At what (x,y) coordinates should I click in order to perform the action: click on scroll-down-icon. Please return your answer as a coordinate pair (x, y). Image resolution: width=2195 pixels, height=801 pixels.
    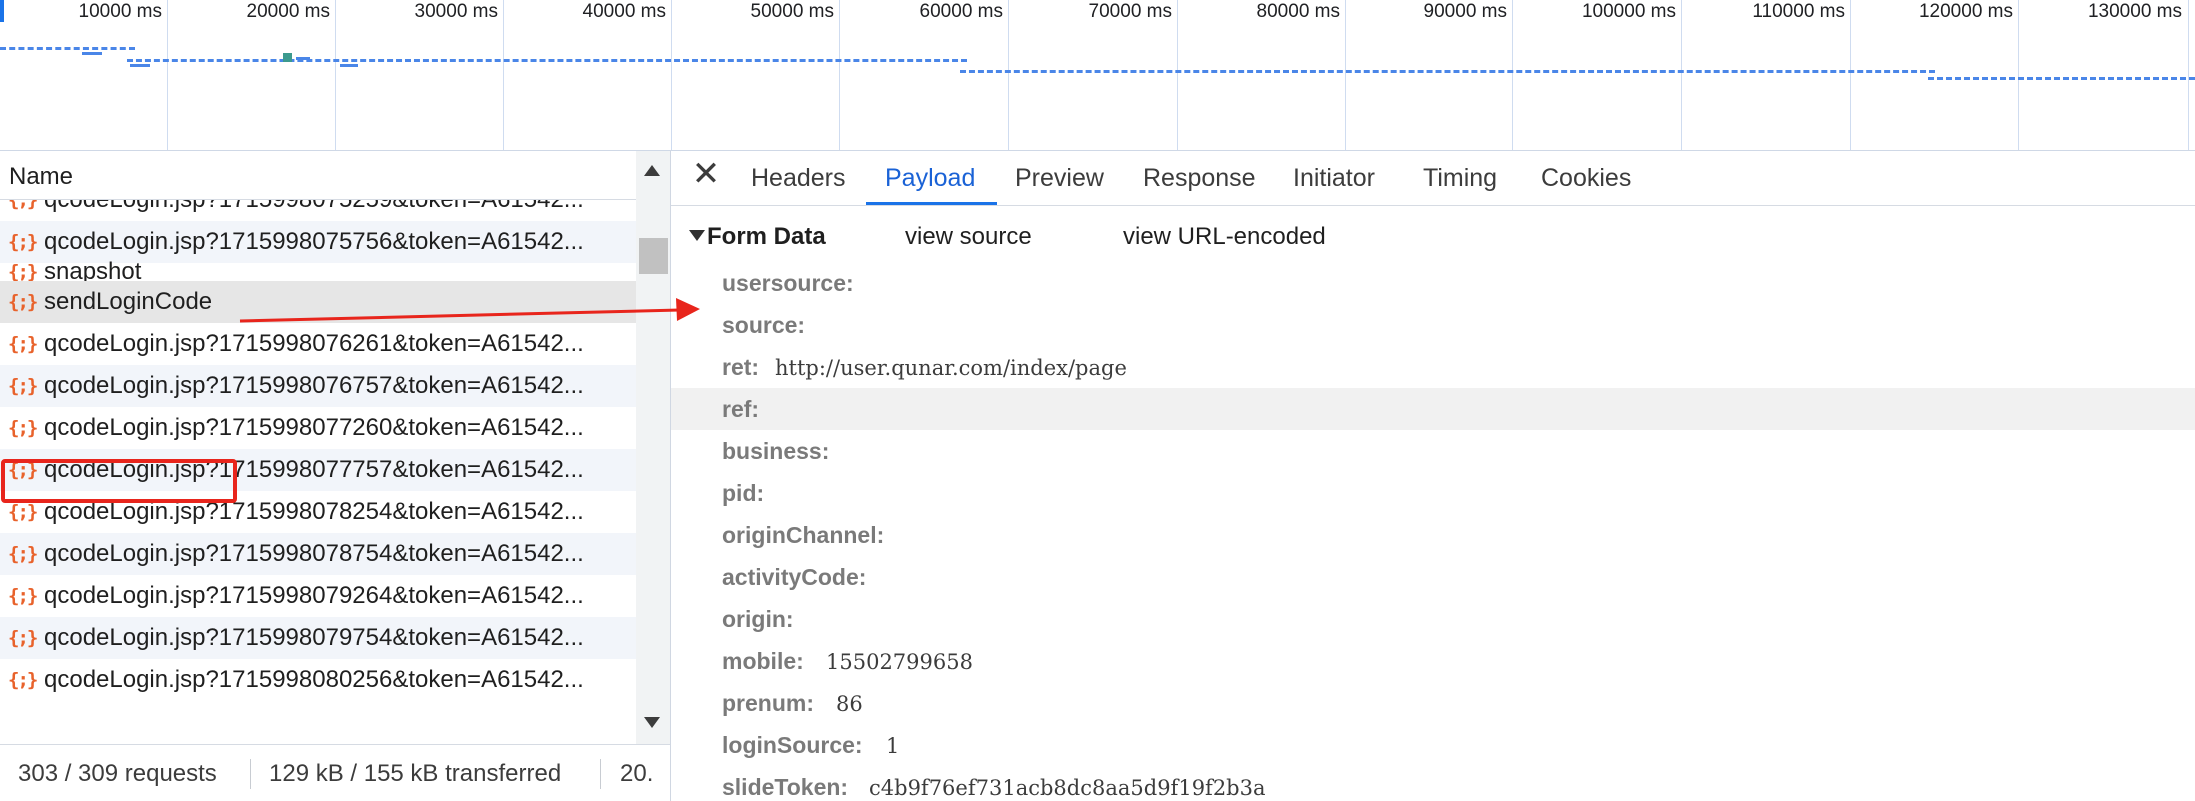
    Looking at the image, I should click on (652, 722).